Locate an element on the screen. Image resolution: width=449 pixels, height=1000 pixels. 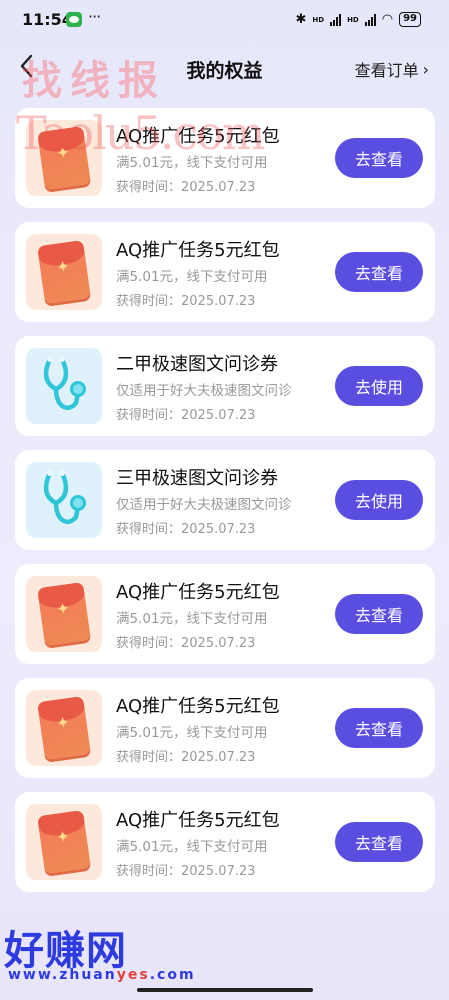
signal-1-icon is located at coordinates (336, 19).